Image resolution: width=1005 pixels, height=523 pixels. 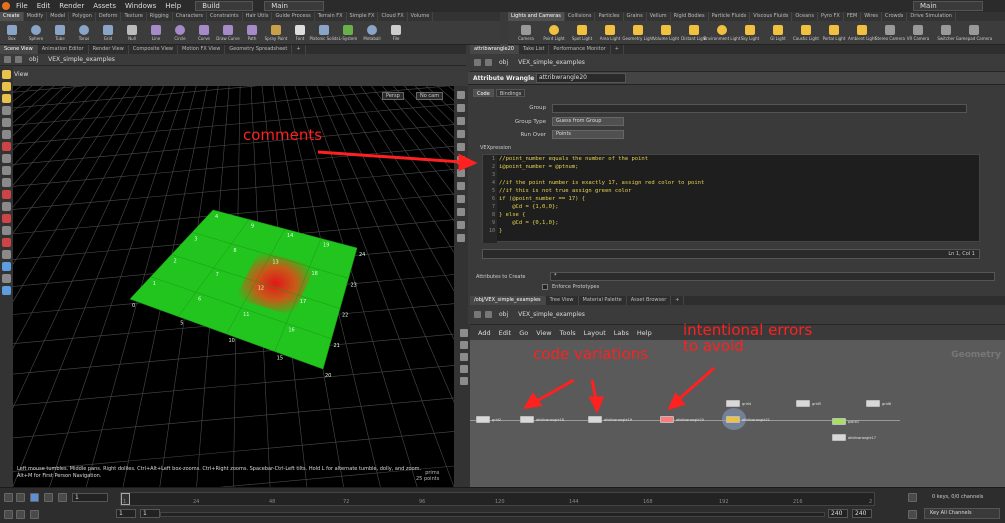 What do you see at coordinates (461, 225) in the screenshot?
I see `camera-lock-icon` at bounding box center [461, 225].